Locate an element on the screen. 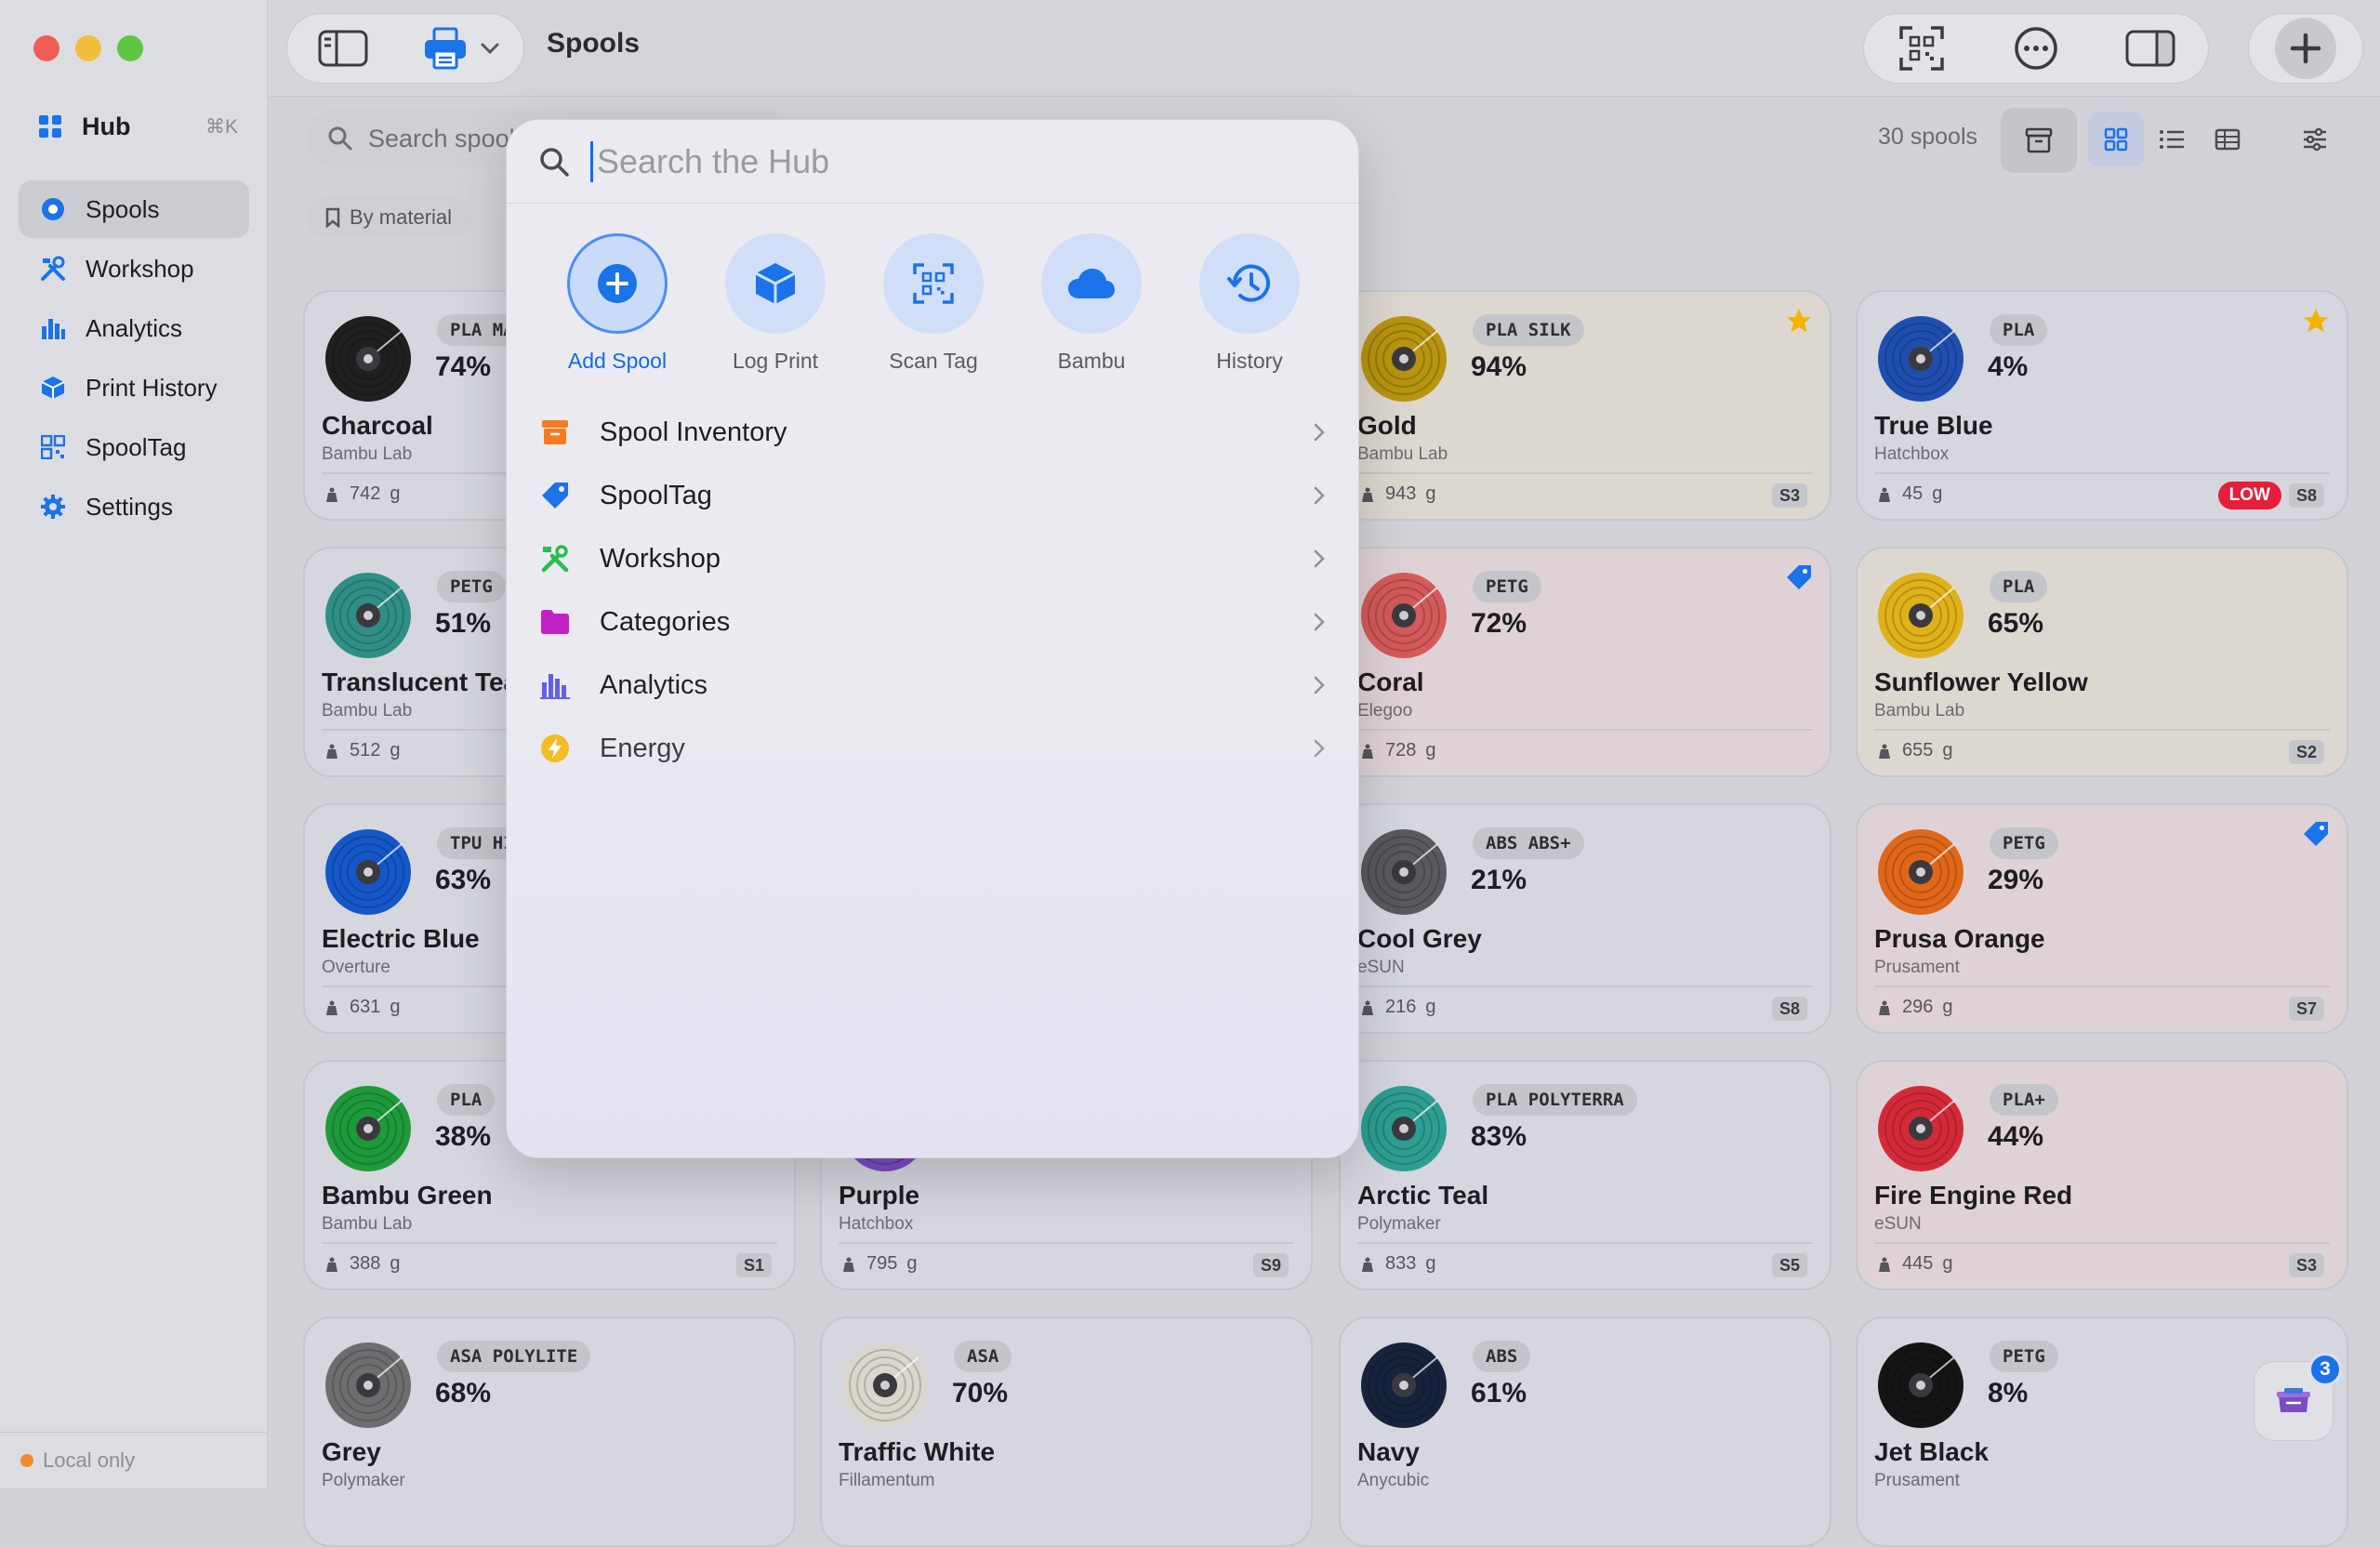 Image resolution: width=2380 pixels, height=1547 pixels. weight-value: 833 is located at coordinates (1401, 1263).